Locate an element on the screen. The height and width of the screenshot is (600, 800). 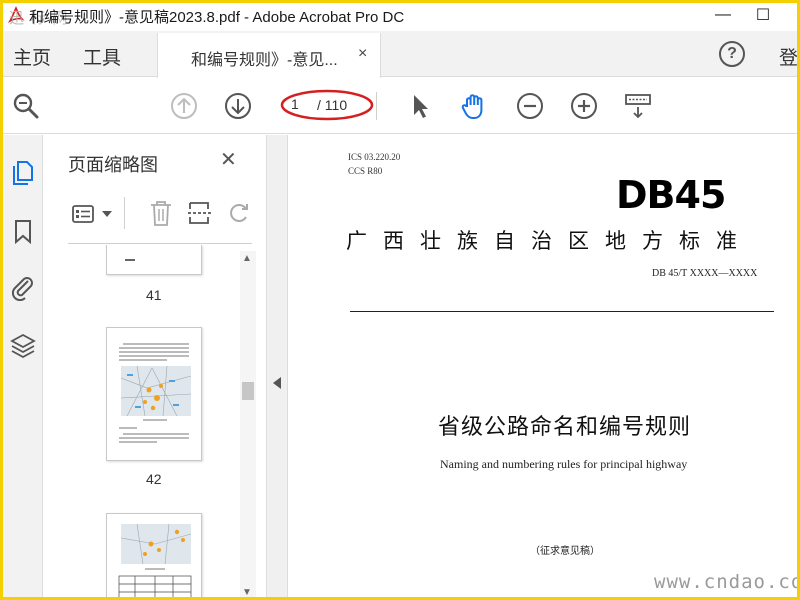
scroll-up-arrow-icon: ▲ is located at coordinates (247, 258).